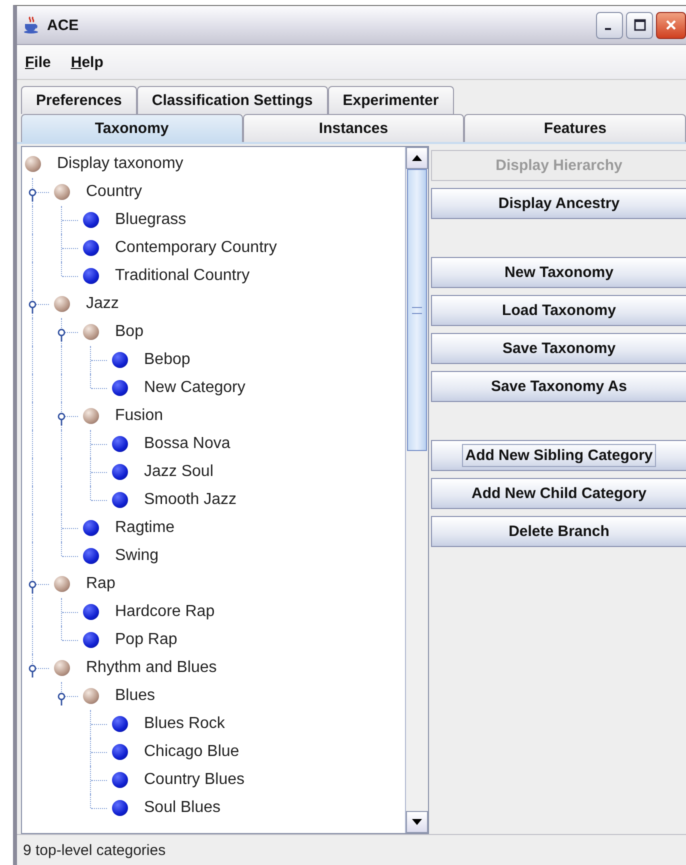 The image size is (686, 865). I want to click on tree-item: New Category, so click(195, 388).